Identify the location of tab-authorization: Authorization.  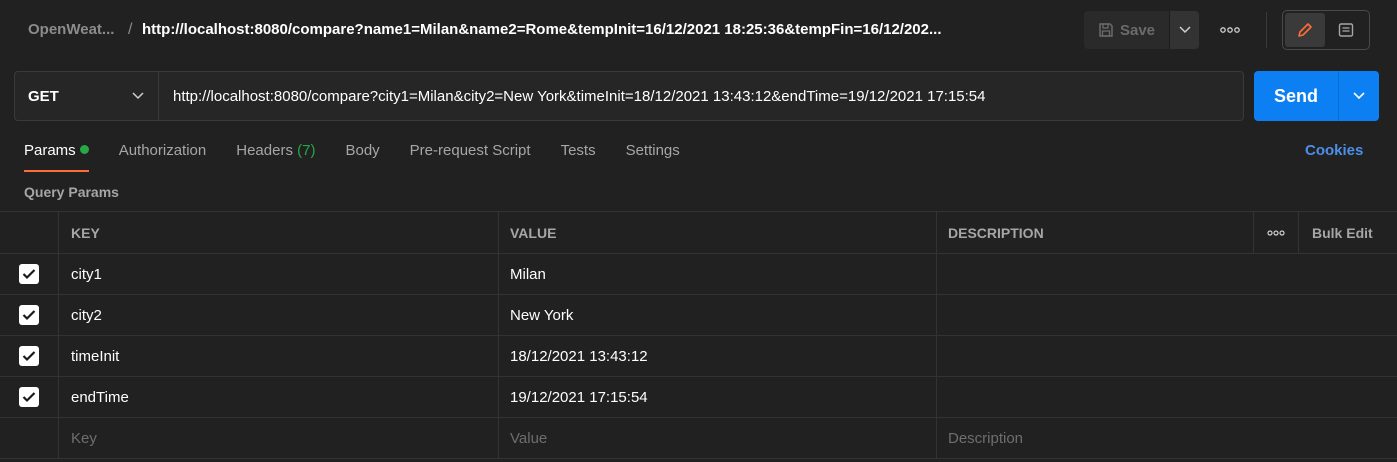
(163, 157).